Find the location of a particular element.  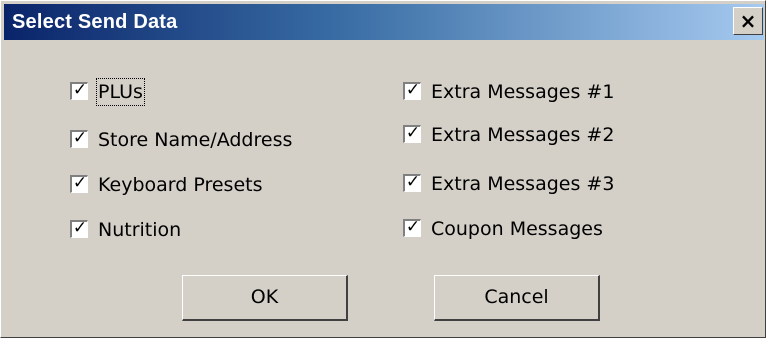

title-bar: Select Send Data × is located at coordinates (384, 22).